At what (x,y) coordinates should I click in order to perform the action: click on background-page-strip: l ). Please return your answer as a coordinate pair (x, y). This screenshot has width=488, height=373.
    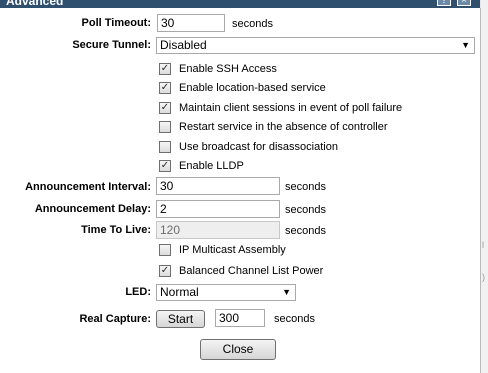
    Looking at the image, I should click on (484, 186).